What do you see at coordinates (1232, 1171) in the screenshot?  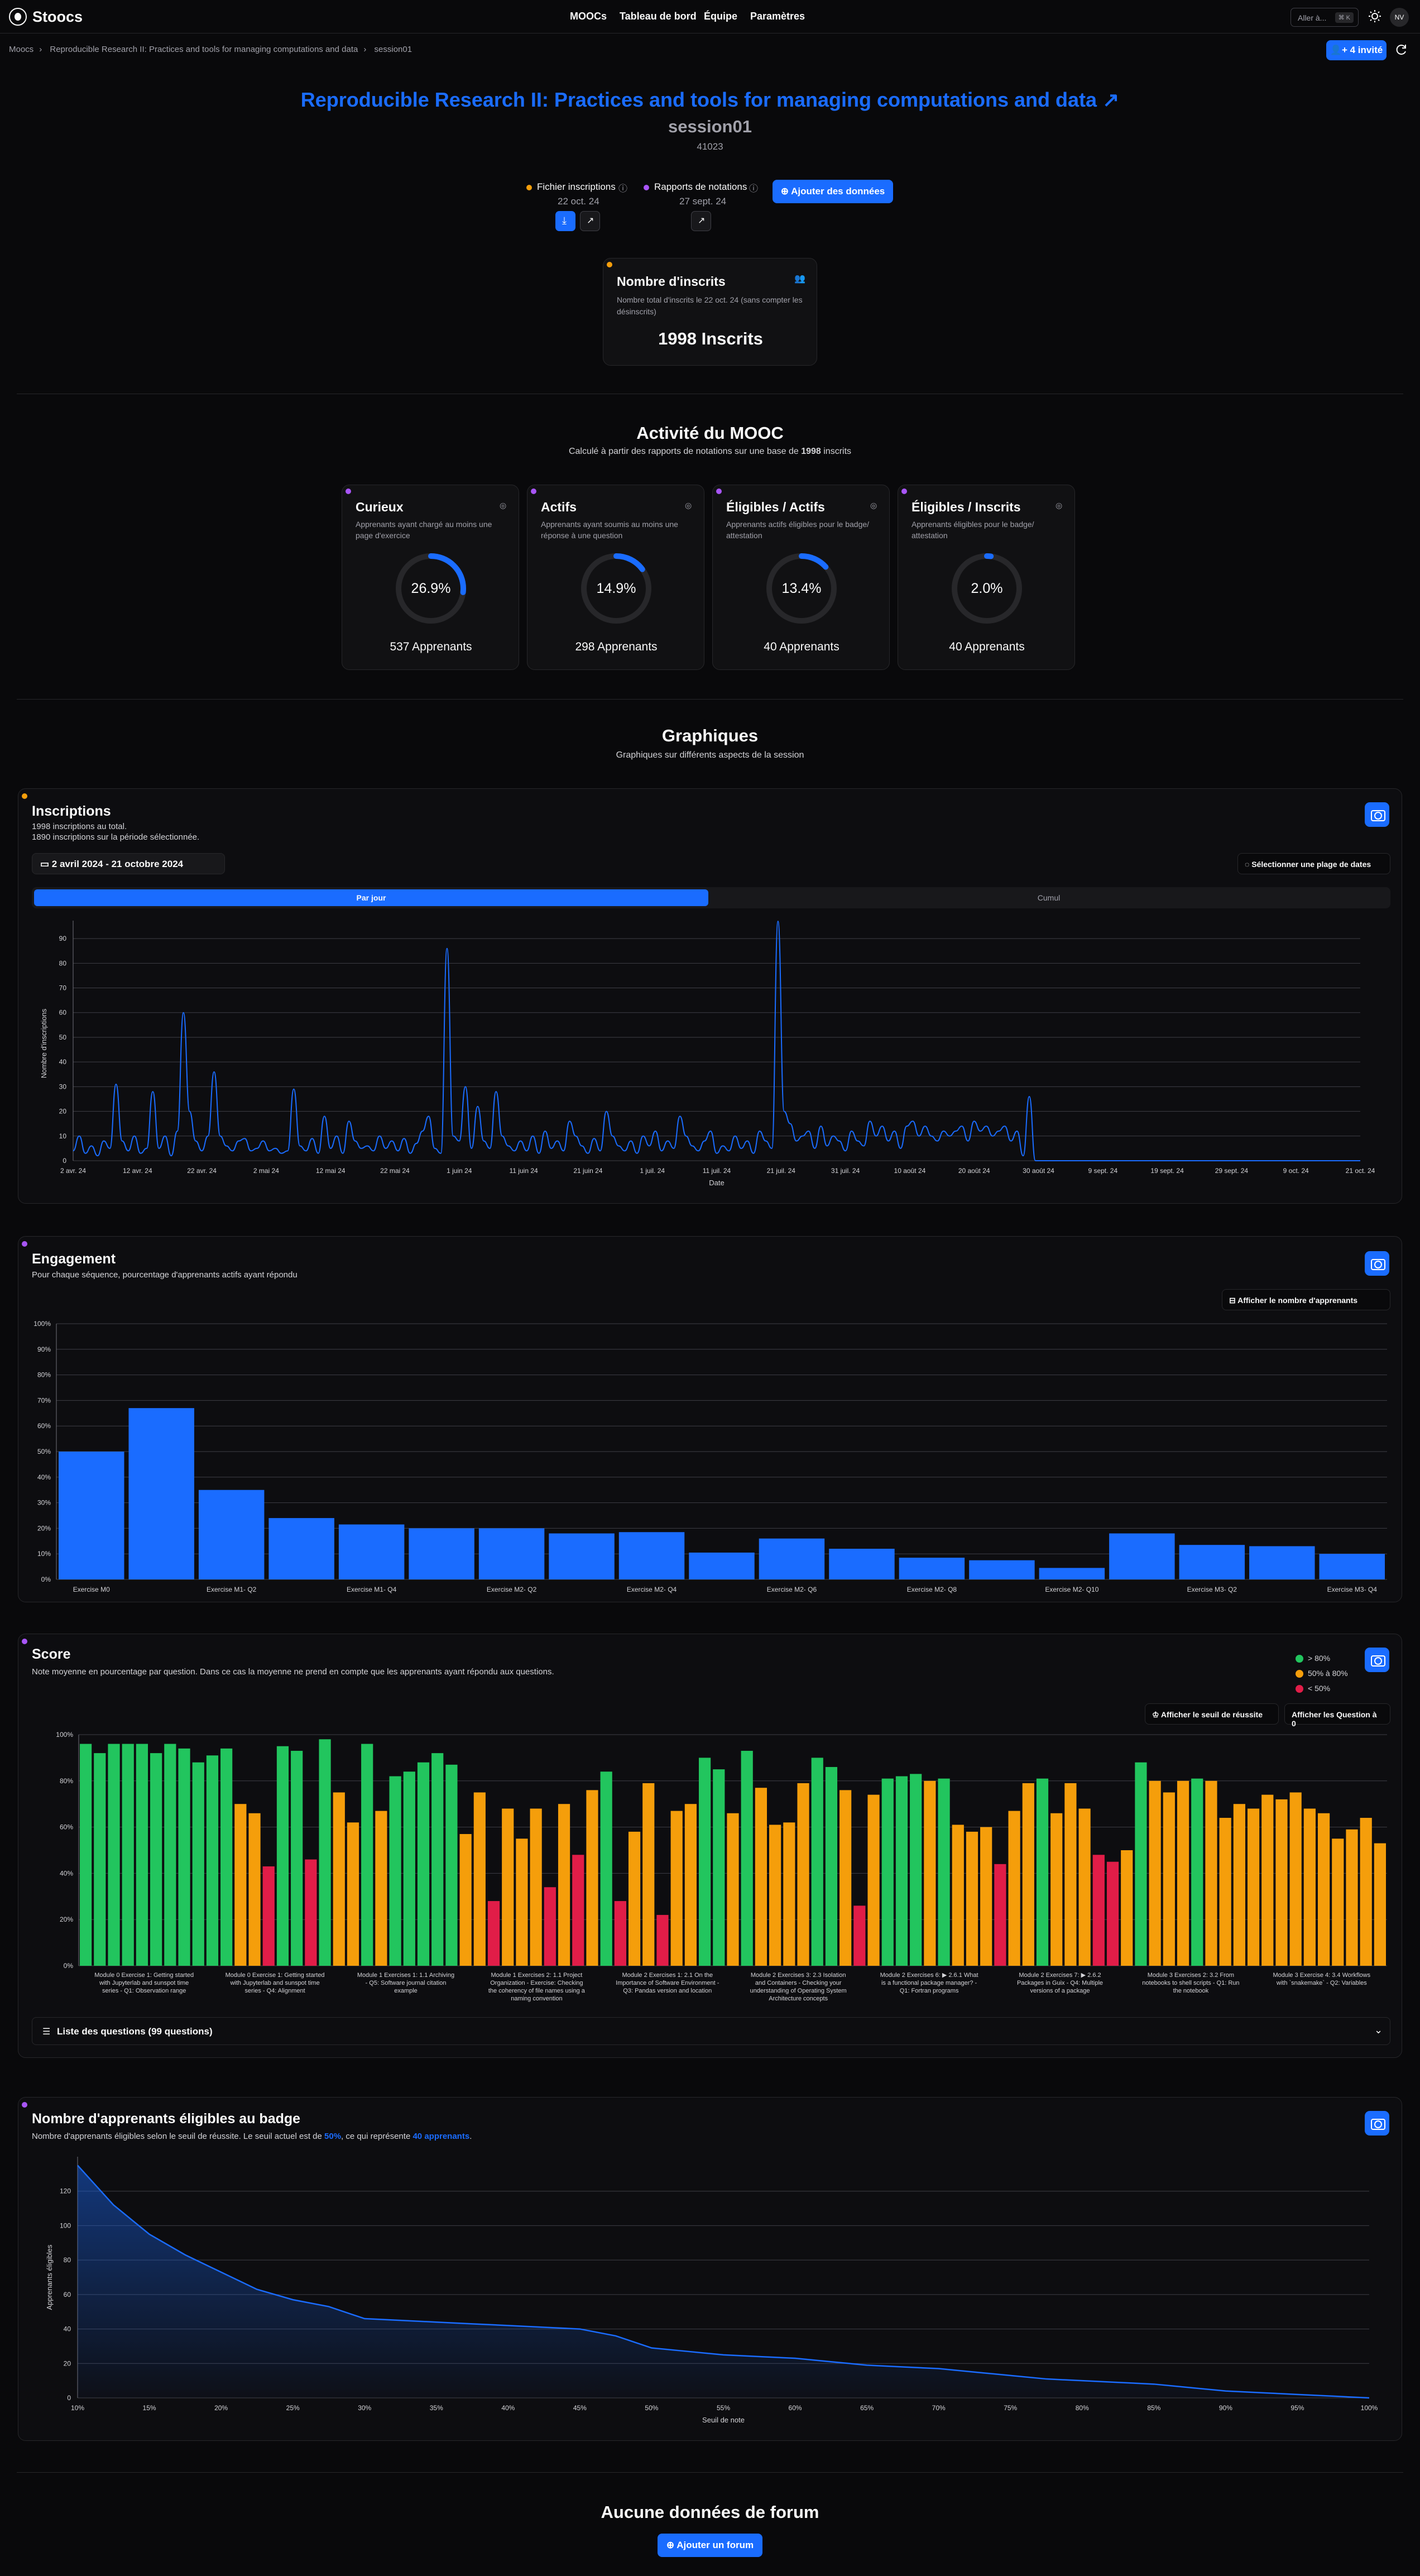 I see `x-tick-label: 29 sept. 24` at bounding box center [1232, 1171].